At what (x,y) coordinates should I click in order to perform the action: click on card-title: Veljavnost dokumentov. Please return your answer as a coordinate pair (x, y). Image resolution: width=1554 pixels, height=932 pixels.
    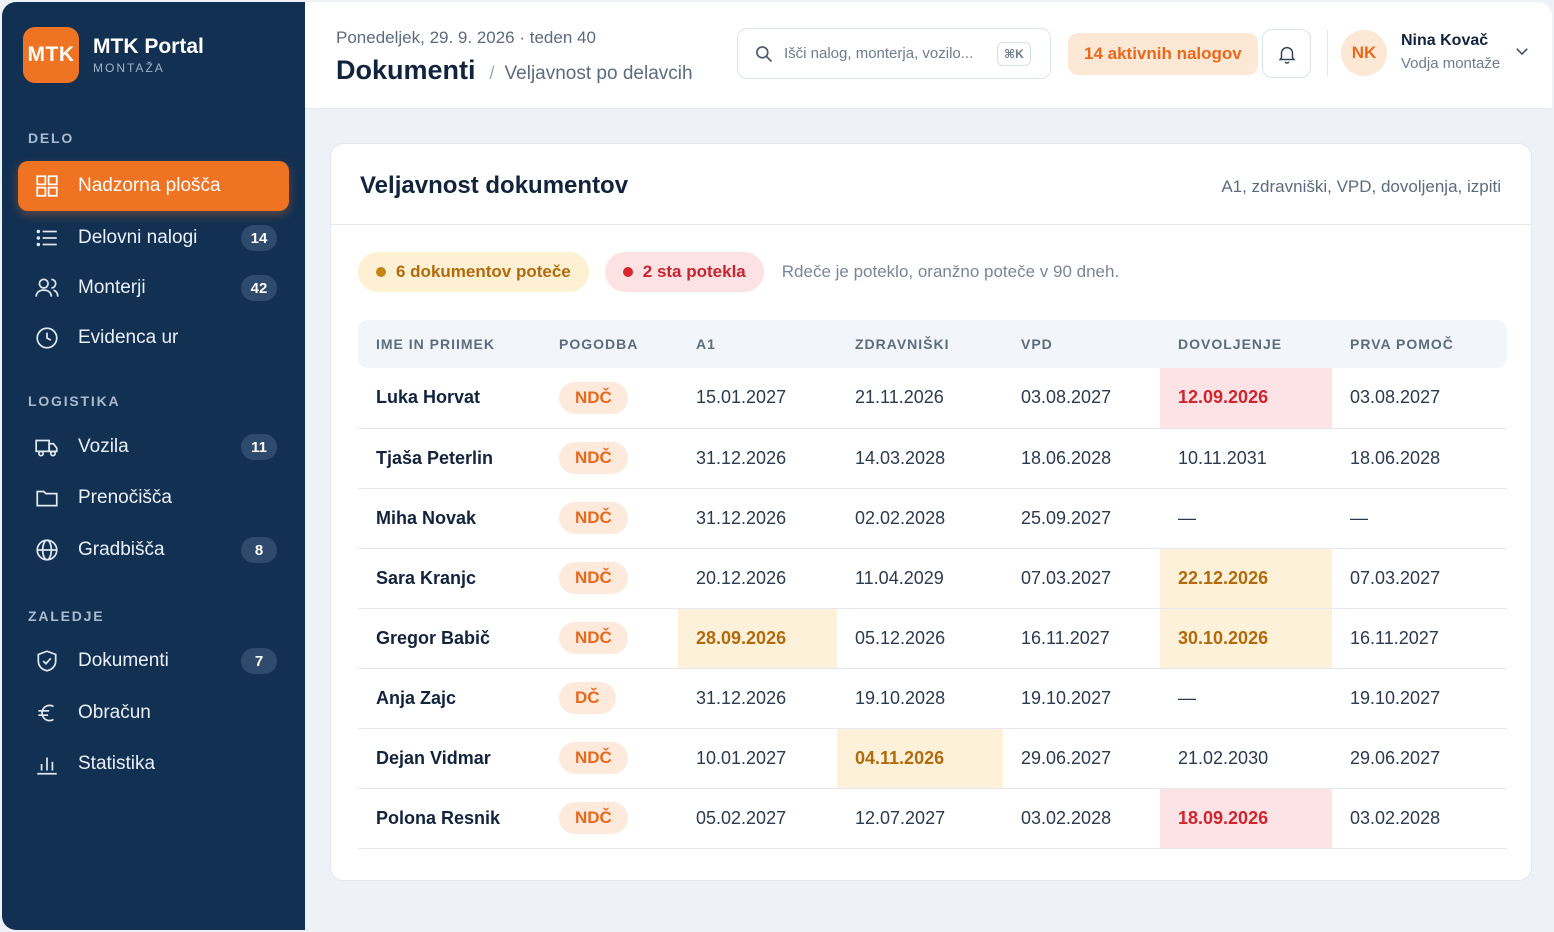
    Looking at the image, I should click on (494, 185).